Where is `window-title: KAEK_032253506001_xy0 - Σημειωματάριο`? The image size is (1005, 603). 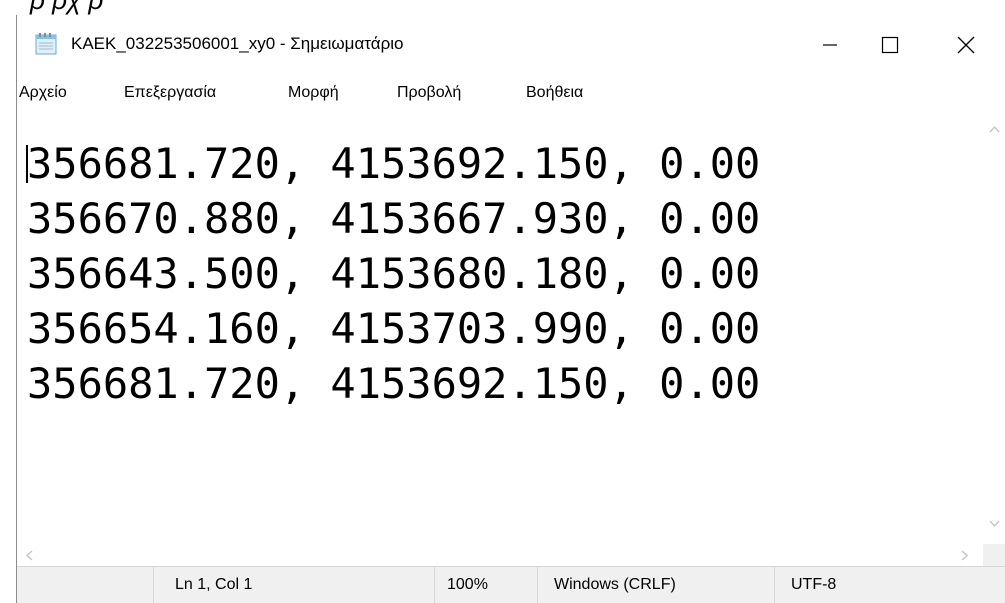
window-title: KAEK_032253506001_xy0 - Σημειωματάριο is located at coordinates (237, 43).